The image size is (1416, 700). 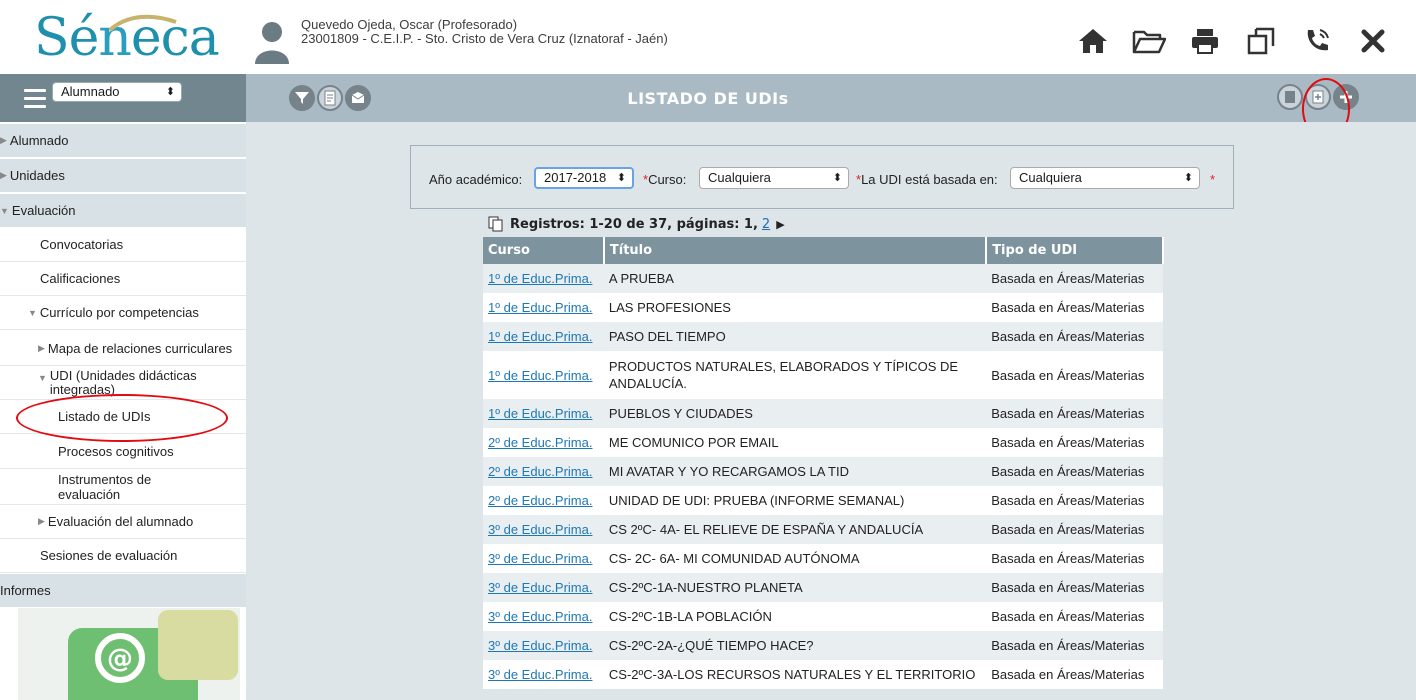 What do you see at coordinates (766, 224) in the screenshot?
I see `page-link-2: 2` at bounding box center [766, 224].